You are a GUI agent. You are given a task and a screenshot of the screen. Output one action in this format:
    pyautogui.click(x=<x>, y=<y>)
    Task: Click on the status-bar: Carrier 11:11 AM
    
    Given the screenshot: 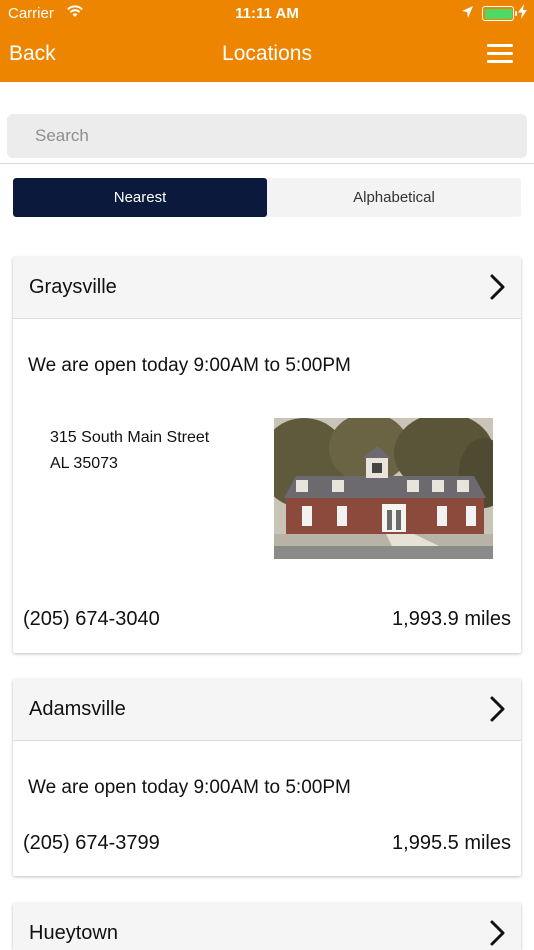 What is the action you would take?
    pyautogui.click(x=267, y=14)
    